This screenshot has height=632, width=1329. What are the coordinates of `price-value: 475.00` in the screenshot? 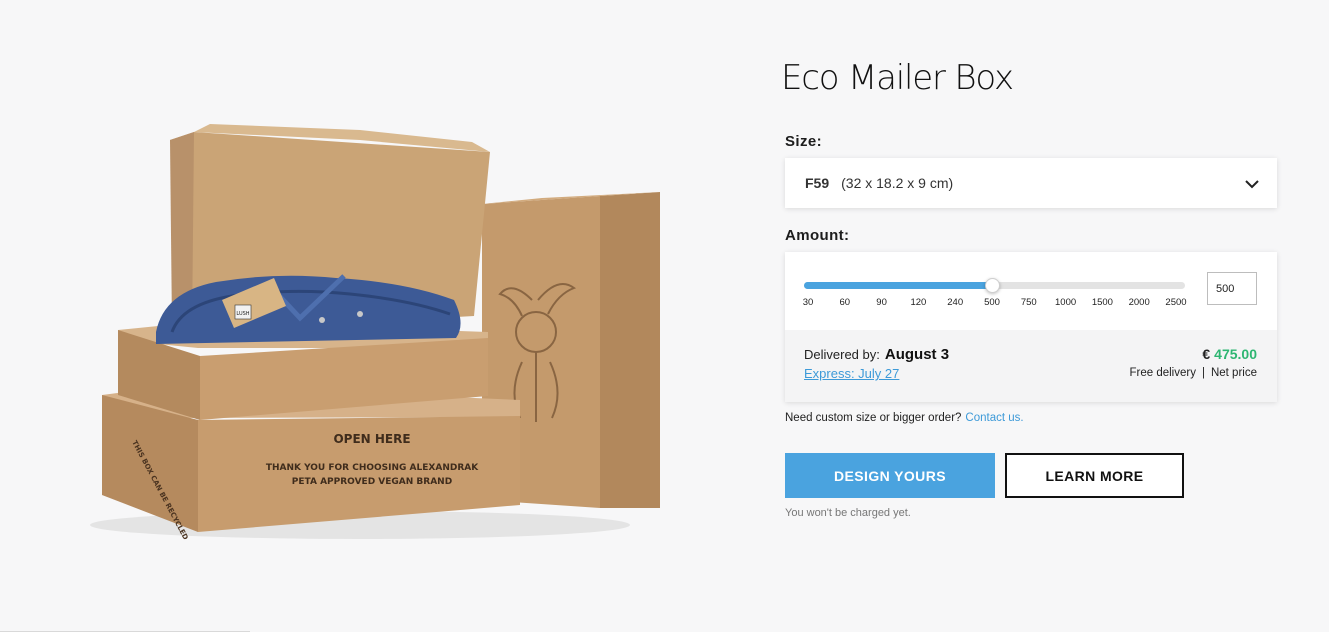 It's located at (1235, 354).